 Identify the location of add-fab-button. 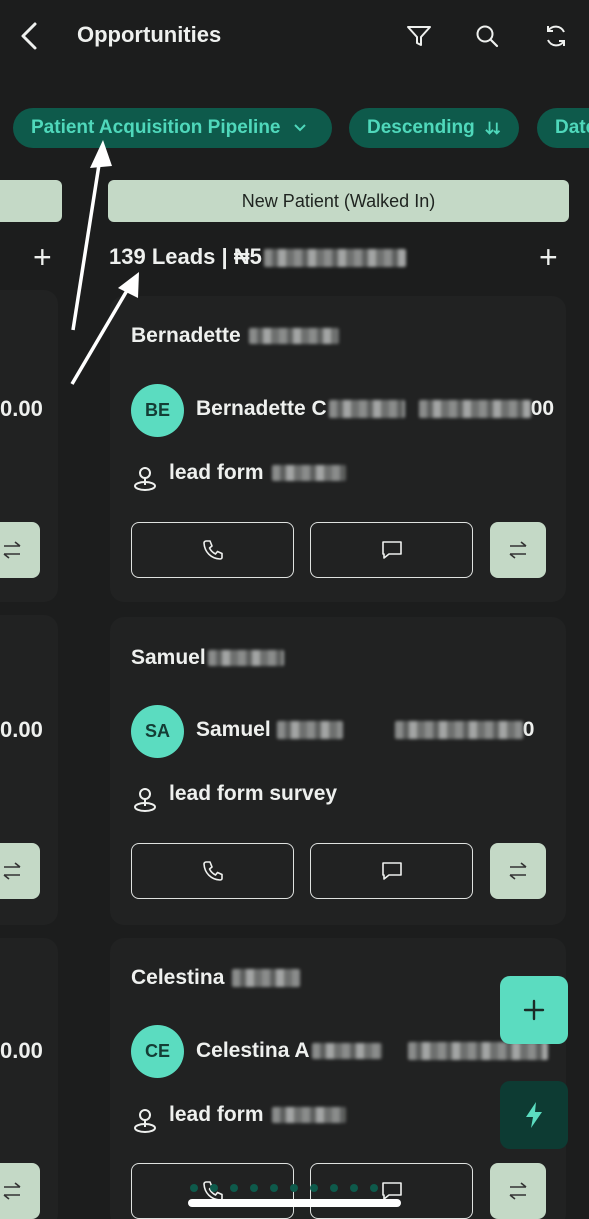
(534, 1010).